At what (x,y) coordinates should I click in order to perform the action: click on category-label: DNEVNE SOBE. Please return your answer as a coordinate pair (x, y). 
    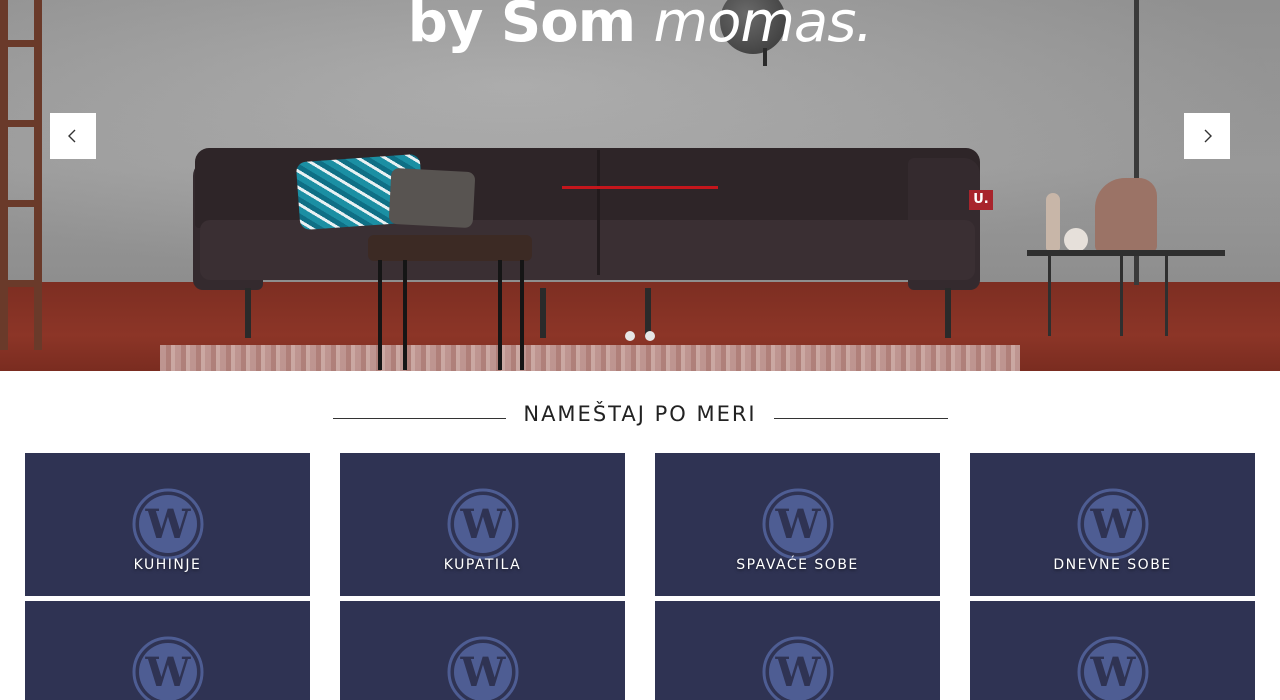
    Looking at the image, I should click on (1112, 565).